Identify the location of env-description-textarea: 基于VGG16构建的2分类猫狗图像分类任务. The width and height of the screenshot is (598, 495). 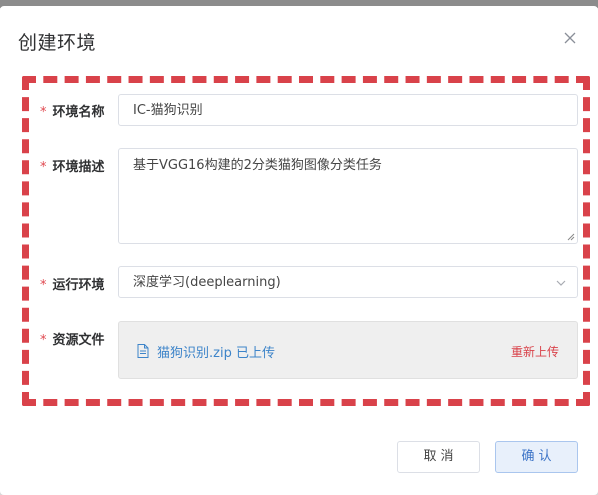
(348, 196).